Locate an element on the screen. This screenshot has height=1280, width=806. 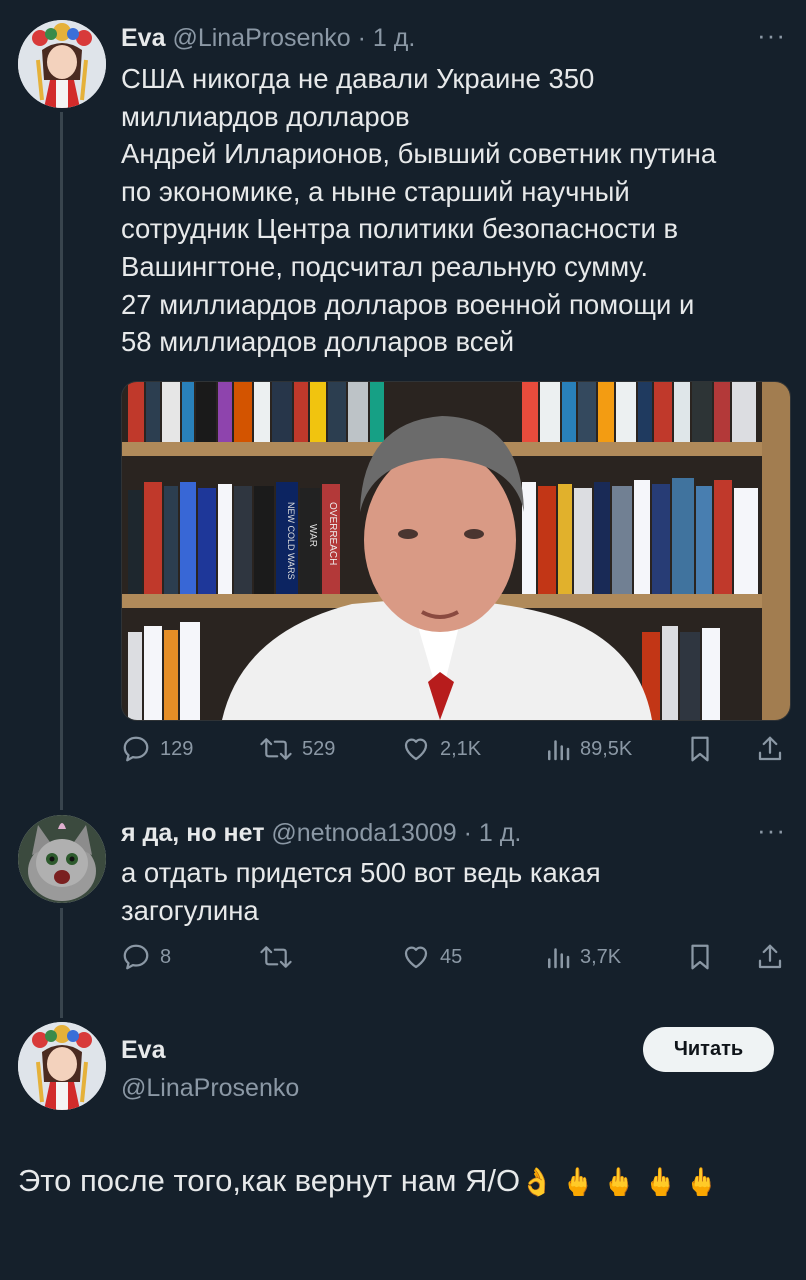
book-spine-label: NEW COLD WARS is located at coordinates (291, 541).